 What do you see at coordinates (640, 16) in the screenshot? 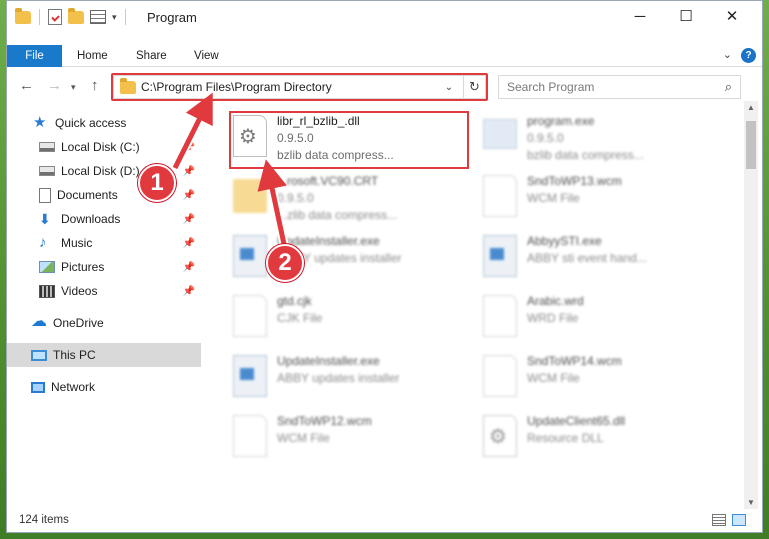
I see `minimize-button: ─` at bounding box center [640, 16].